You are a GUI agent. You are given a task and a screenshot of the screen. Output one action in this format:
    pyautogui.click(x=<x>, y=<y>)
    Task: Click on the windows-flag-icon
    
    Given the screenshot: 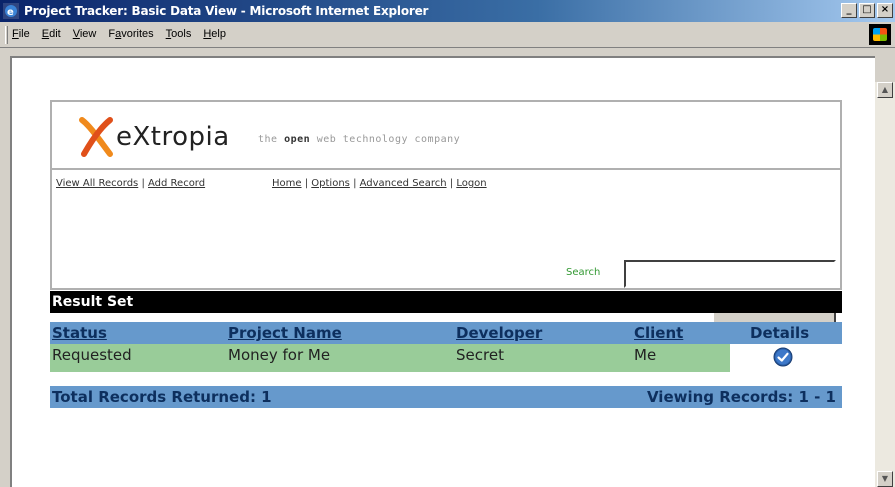 What is the action you would take?
    pyautogui.click(x=880, y=34)
    